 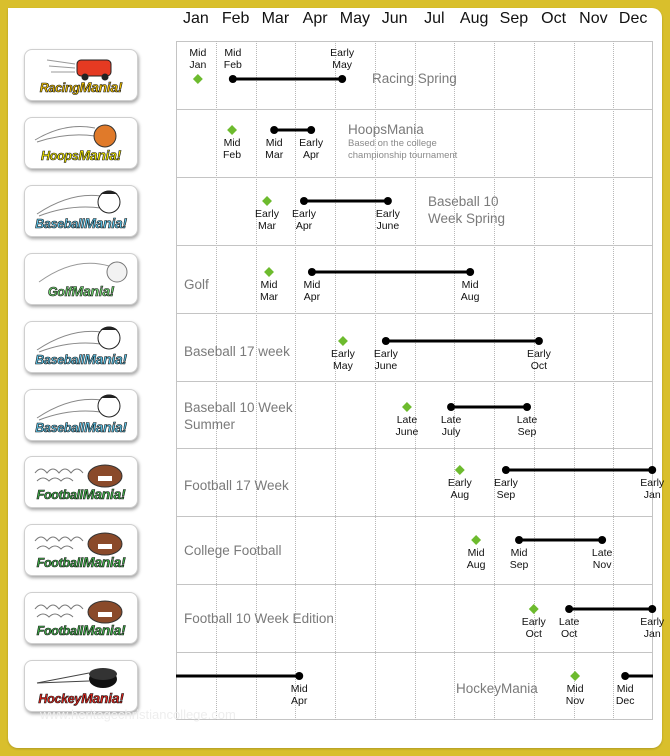 I want to click on diamond-label: Early May, so click(x=343, y=360).